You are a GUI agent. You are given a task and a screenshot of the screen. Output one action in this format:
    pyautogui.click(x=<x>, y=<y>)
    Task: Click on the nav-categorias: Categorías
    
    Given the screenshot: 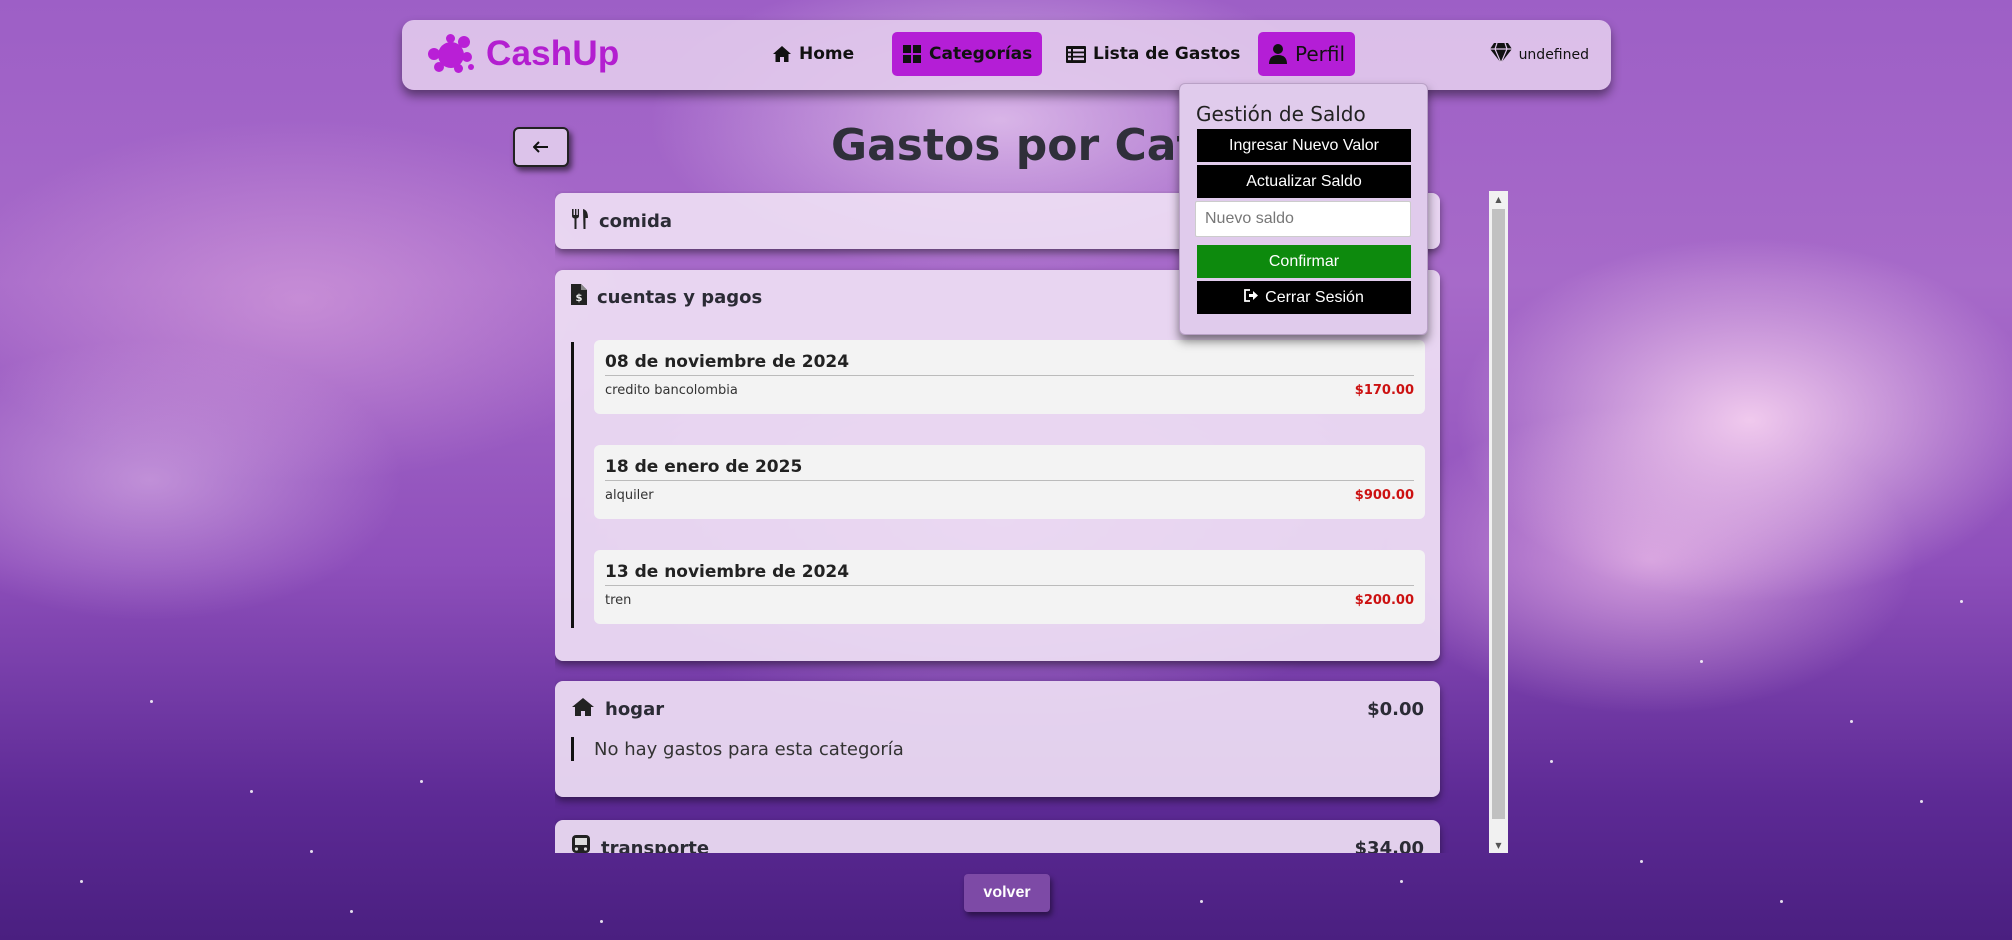 What is the action you would take?
    pyautogui.click(x=967, y=54)
    